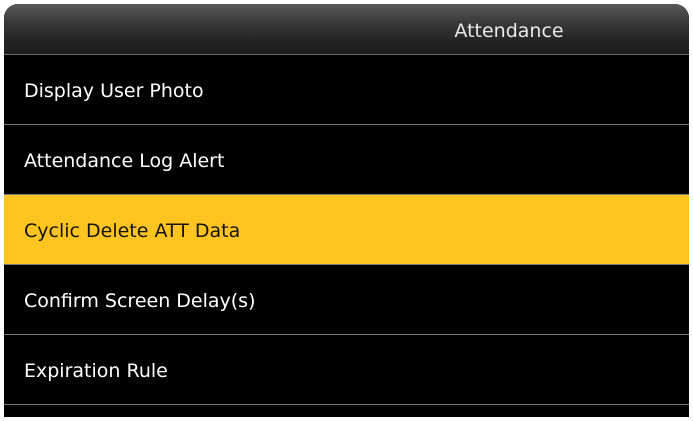 The image size is (693, 421). What do you see at coordinates (346, 29) in the screenshot?
I see `header-bar: Attendance` at bounding box center [346, 29].